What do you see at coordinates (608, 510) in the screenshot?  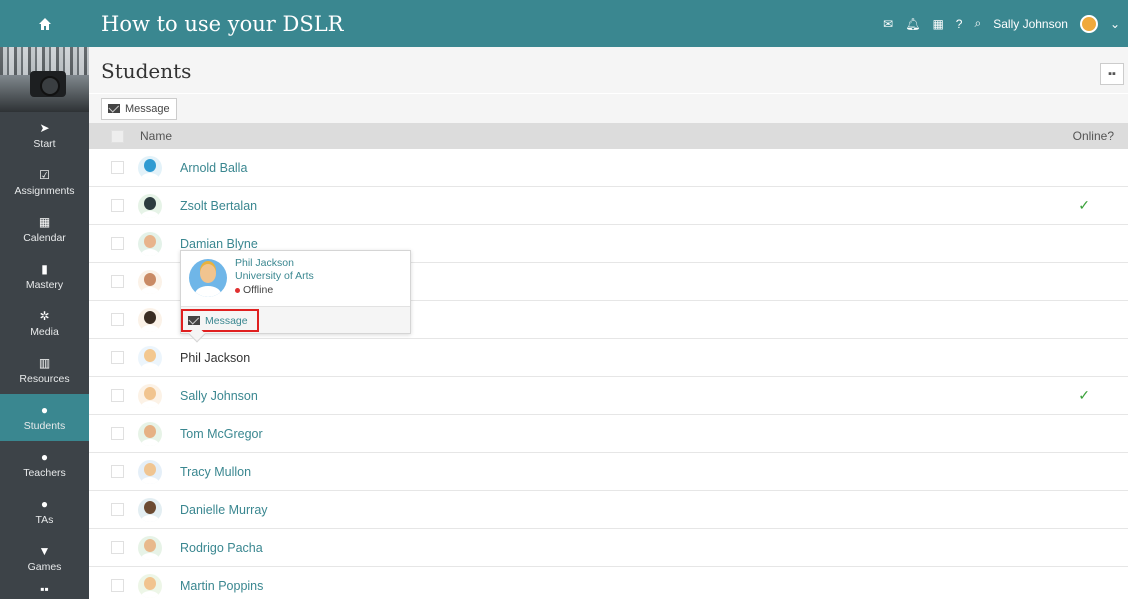 I see `table-row: Danielle Murray` at bounding box center [608, 510].